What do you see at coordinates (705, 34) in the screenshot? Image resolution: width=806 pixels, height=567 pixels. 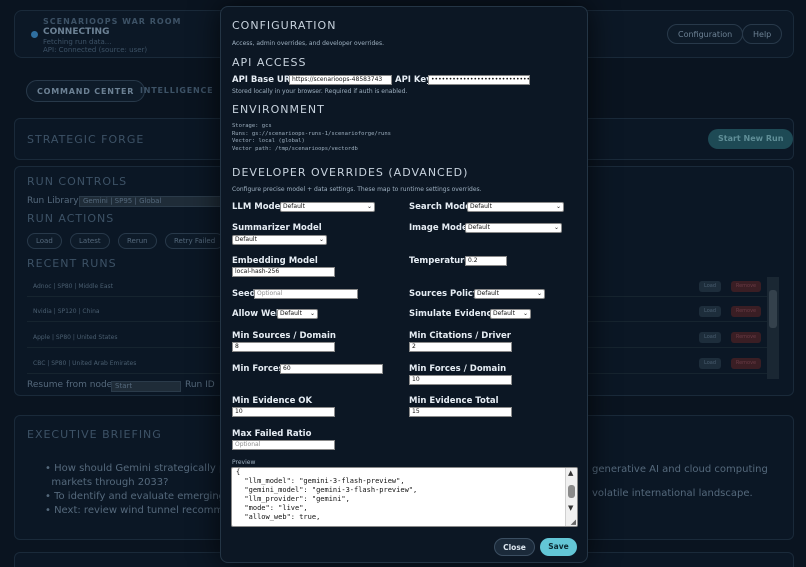 I see `configuration-button: Configuration` at bounding box center [705, 34].